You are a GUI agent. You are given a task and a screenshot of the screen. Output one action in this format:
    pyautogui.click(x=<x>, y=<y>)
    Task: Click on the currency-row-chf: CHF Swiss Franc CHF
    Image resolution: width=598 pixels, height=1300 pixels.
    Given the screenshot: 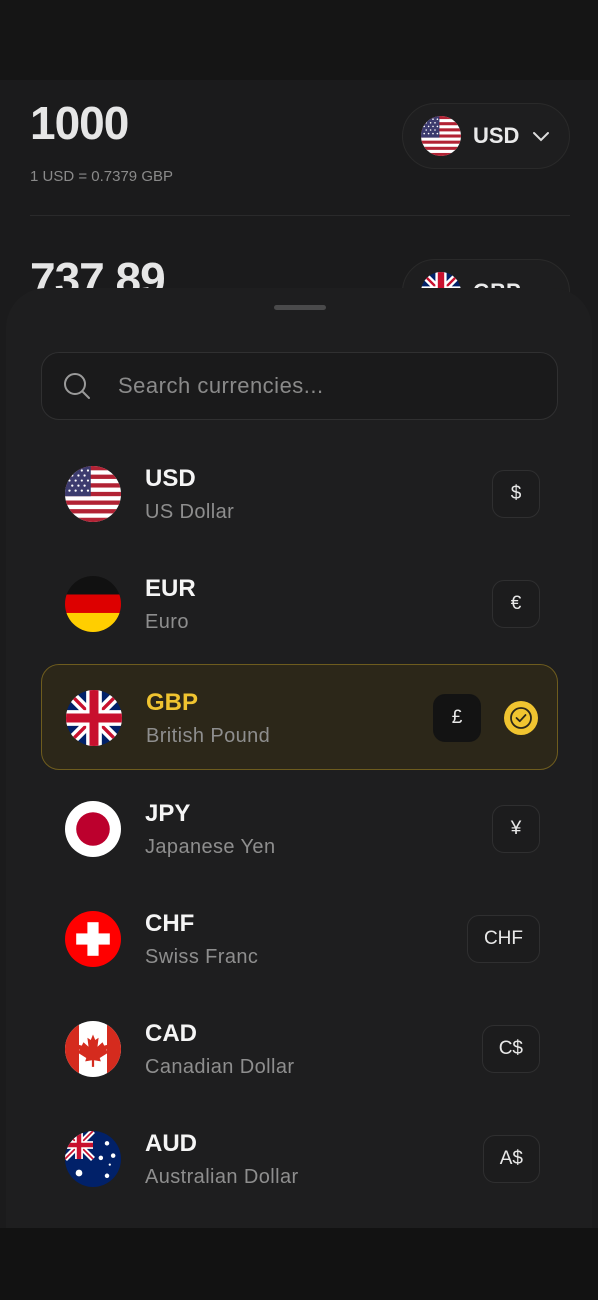 What is the action you would take?
    pyautogui.click(x=299, y=939)
    